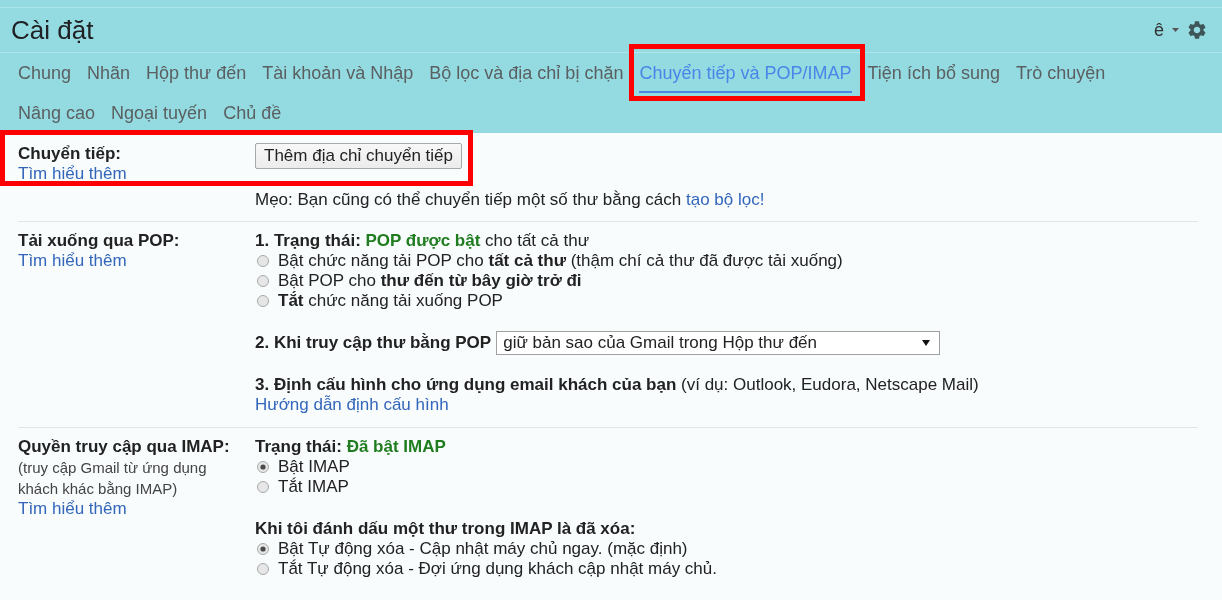 The width and height of the screenshot is (1222, 600). Describe the element at coordinates (314, 467) in the screenshot. I see `option-label: Bật IMAP` at that location.